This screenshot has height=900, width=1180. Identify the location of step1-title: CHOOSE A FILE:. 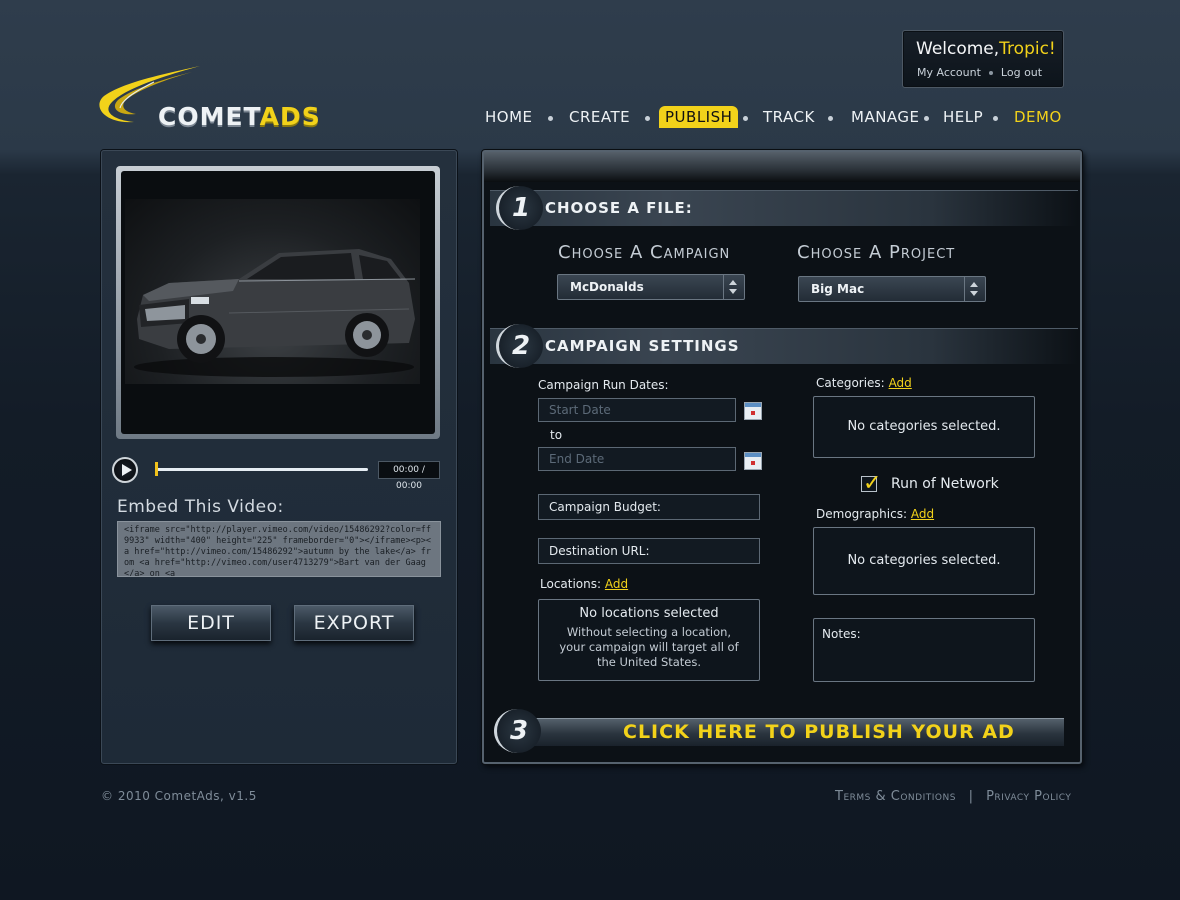
(619, 208).